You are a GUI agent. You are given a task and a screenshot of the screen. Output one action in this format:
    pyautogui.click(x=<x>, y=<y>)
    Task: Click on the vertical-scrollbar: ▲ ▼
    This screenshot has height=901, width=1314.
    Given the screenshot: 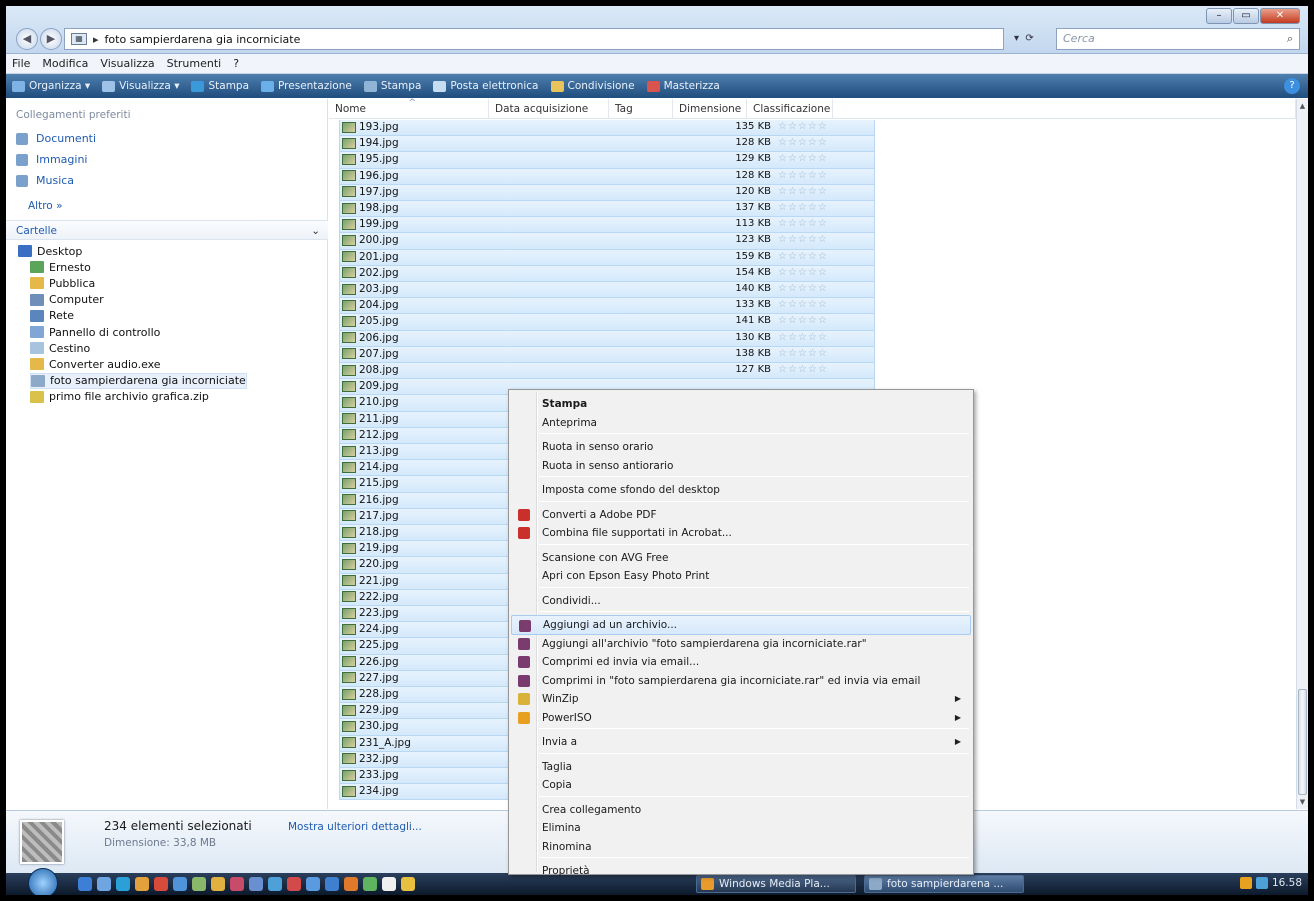 What is the action you would take?
    pyautogui.click(x=1302, y=454)
    